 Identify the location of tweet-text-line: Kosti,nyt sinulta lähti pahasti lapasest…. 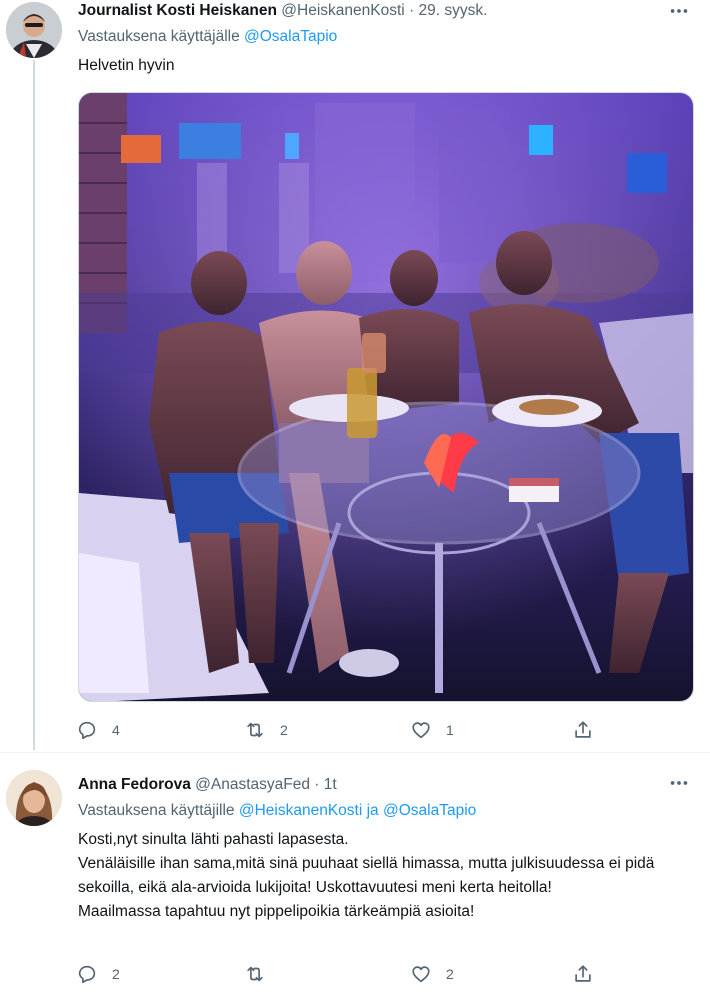
(213, 839).